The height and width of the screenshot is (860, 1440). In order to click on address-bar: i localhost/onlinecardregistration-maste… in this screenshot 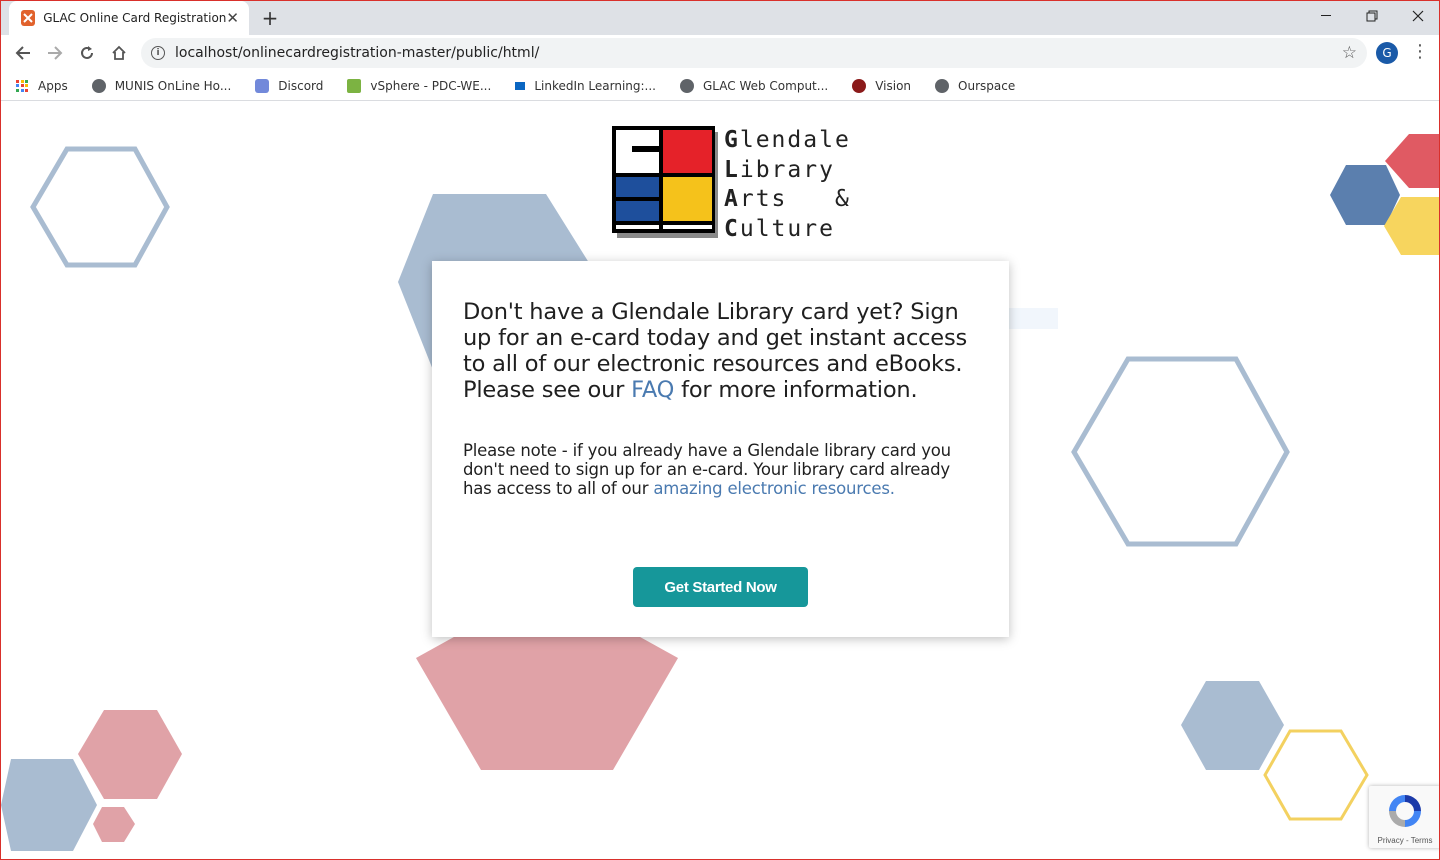, I will do `click(754, 53)`.